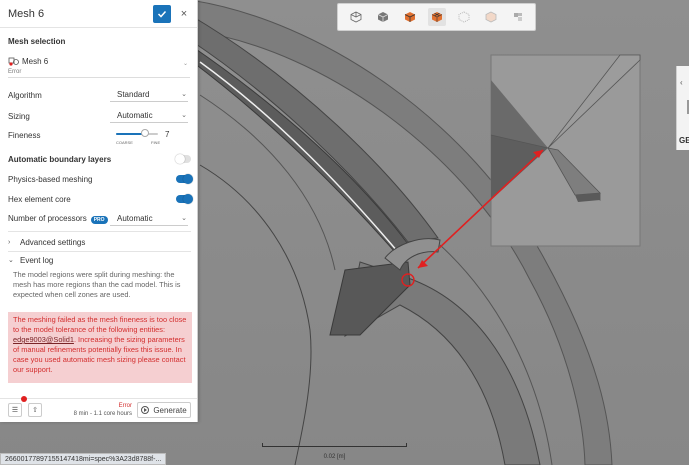 This screenshot has height=465, width=689. What do you see at coordinates (43, 339) in the screenshot?
I see `error-entity-link: edge9003@Solid1` at bounding box center [43, 339].